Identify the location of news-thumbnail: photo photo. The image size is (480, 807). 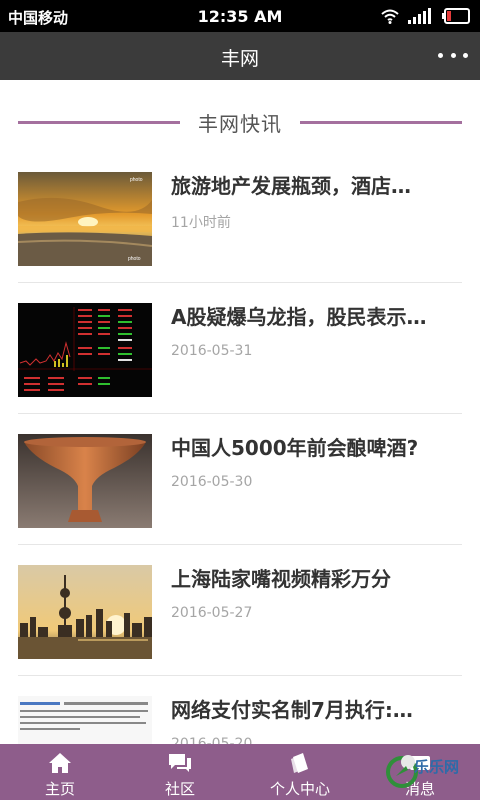
(85, 219).